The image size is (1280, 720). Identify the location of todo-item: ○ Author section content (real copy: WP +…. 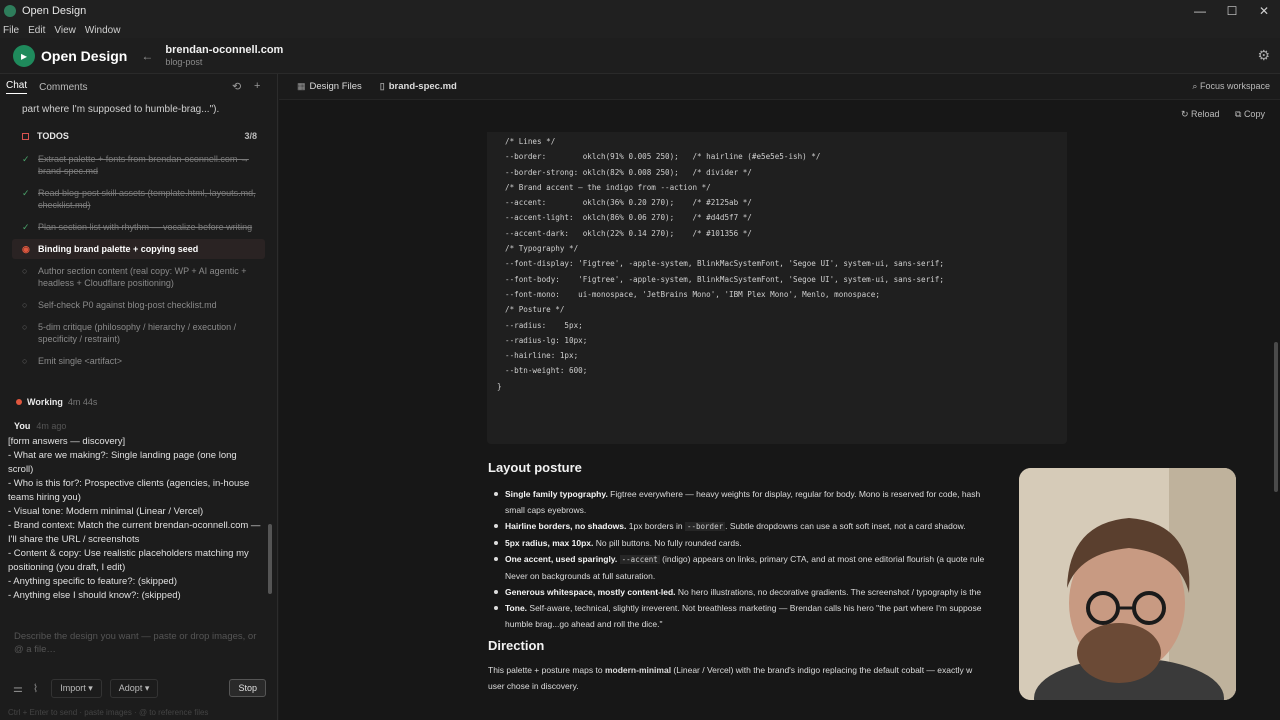
(138, 277).